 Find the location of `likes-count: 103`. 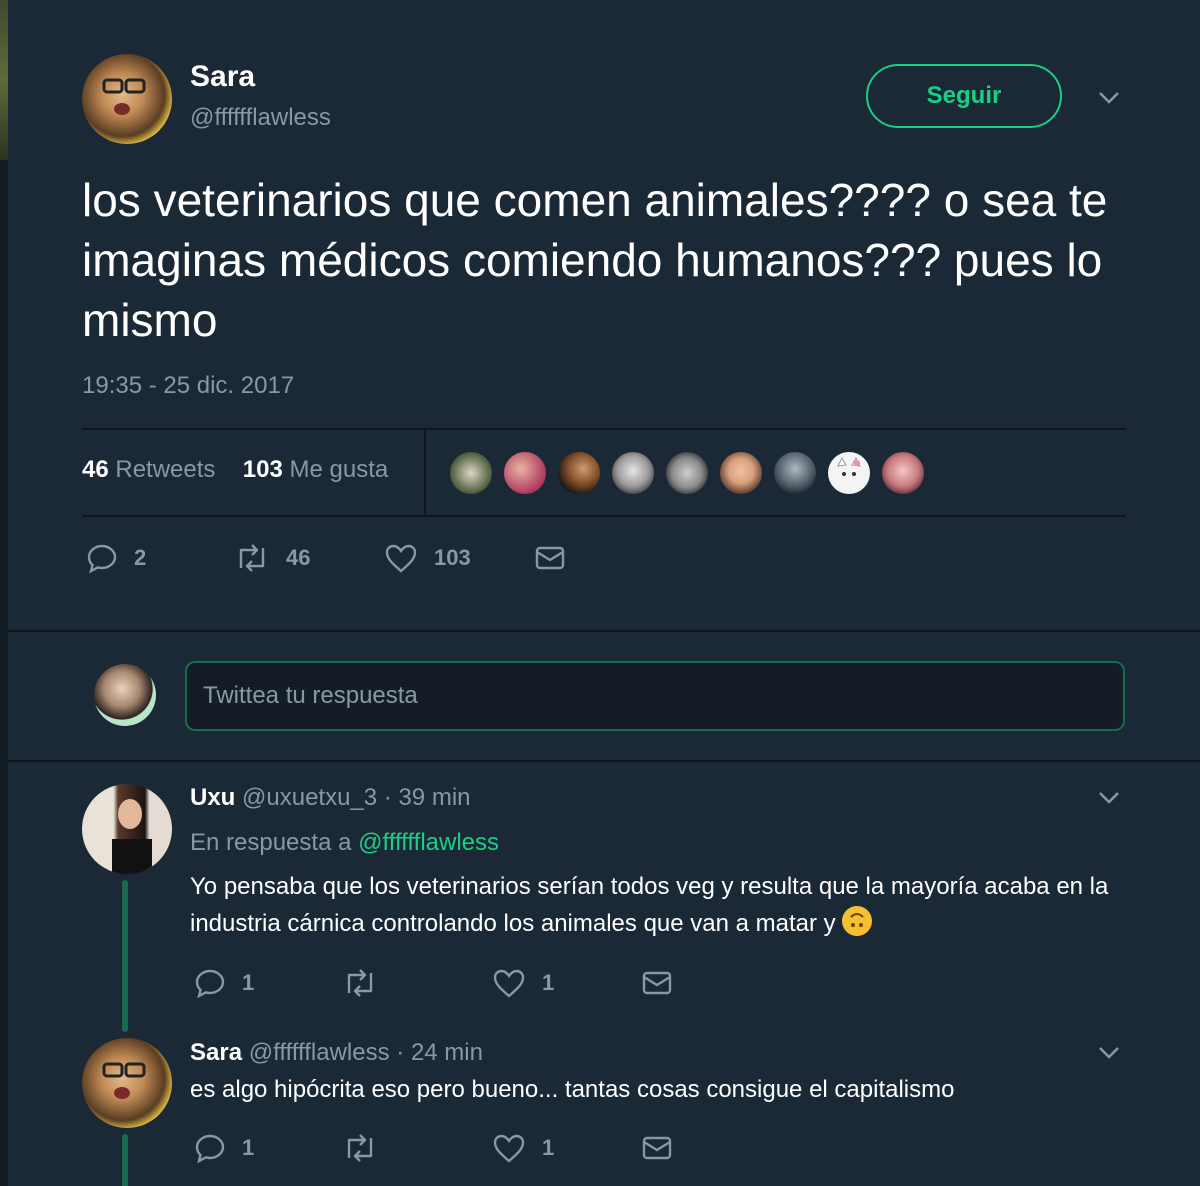

likes-count: 103 is located at coordinates (262, 469).